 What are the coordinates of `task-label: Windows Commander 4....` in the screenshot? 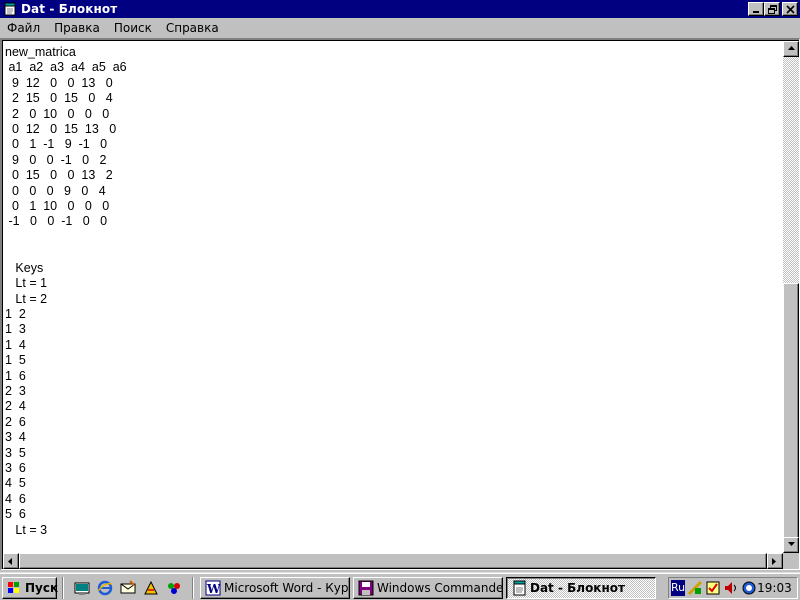 It's located at (440, 588).